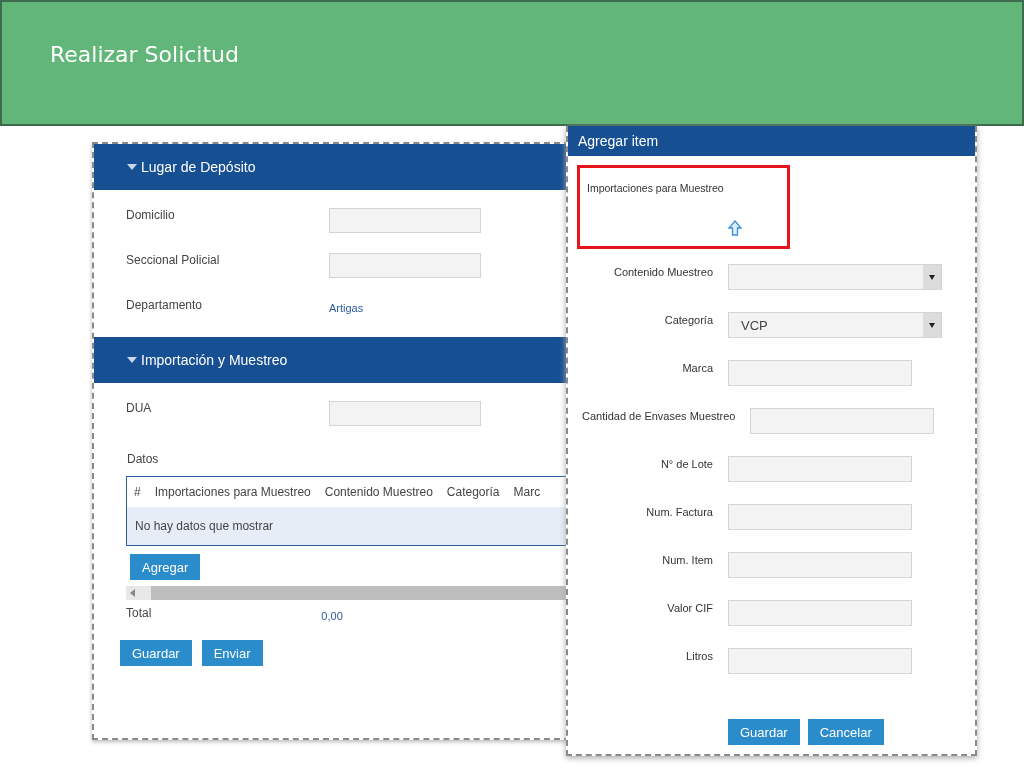  Describe the element at coordinates (689, 607) in the screenshot. I see `field-label: Valor CIF` at that location.